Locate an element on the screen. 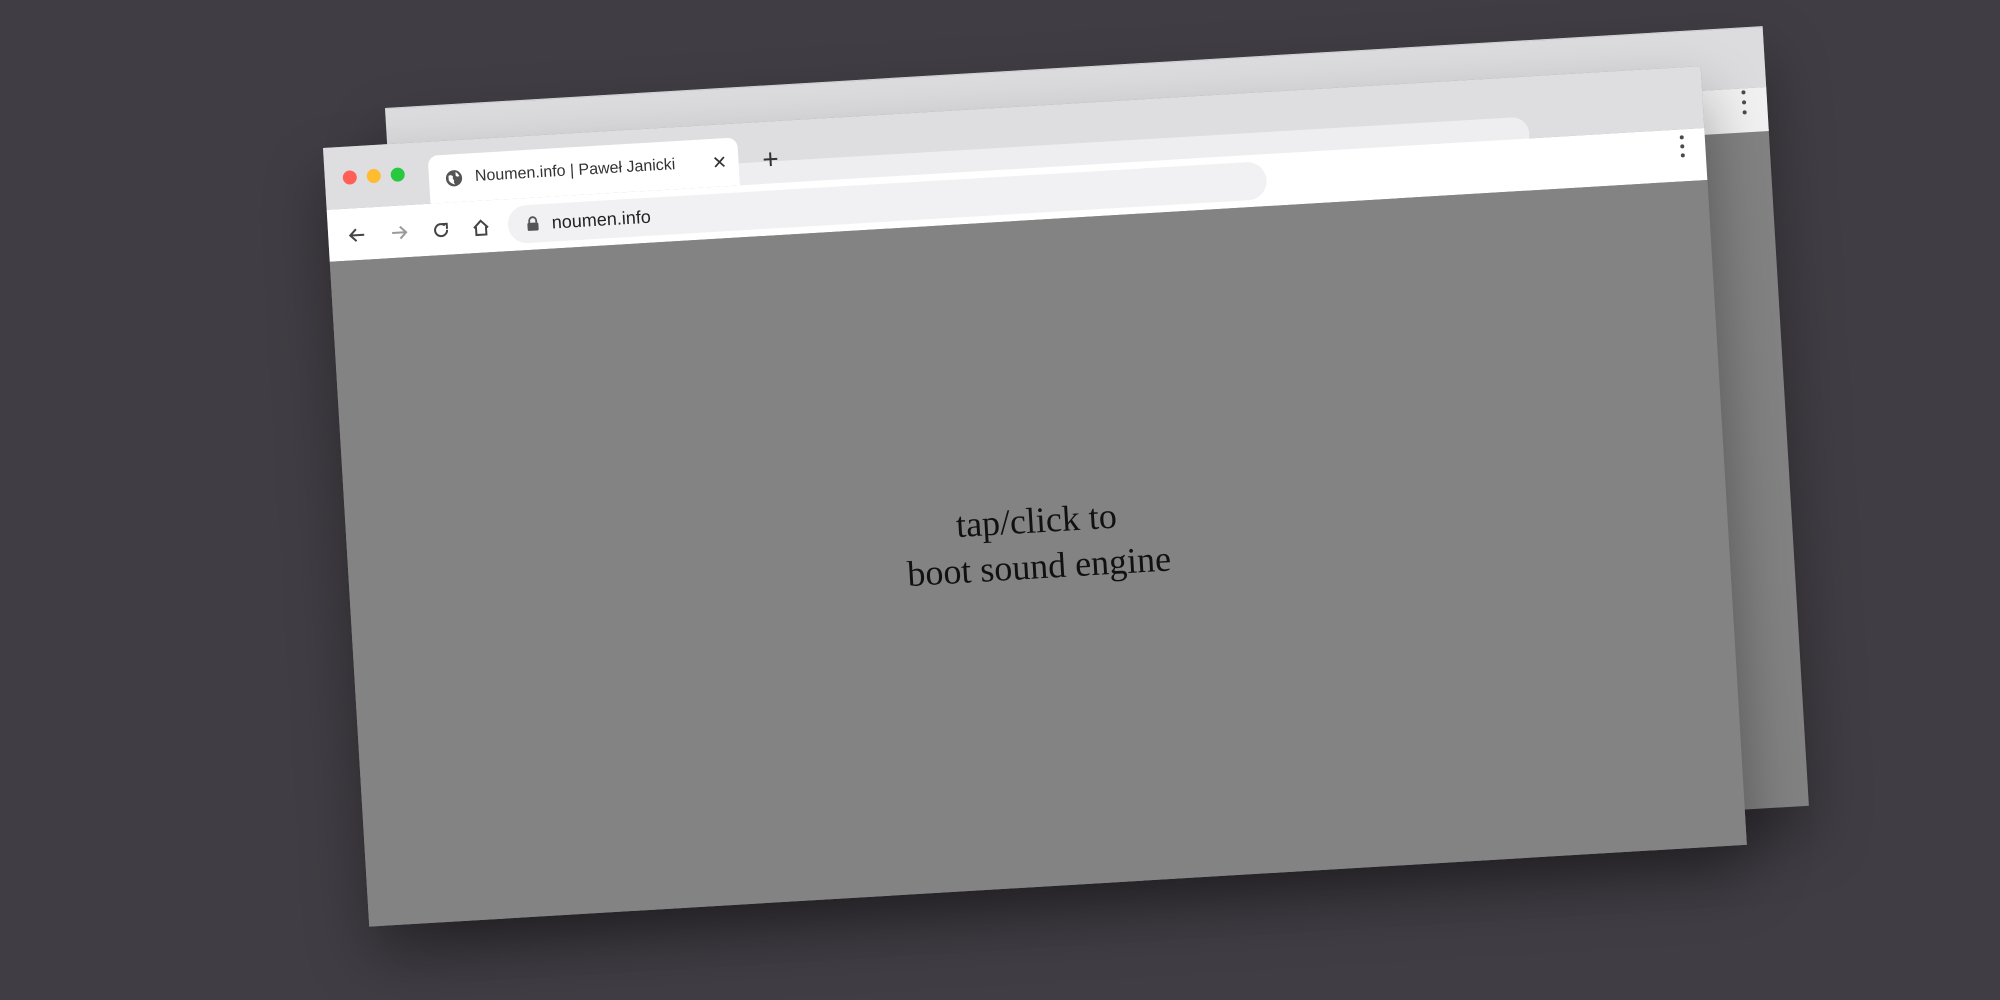  arrow-left-icon is located at coordinates (356, 235).